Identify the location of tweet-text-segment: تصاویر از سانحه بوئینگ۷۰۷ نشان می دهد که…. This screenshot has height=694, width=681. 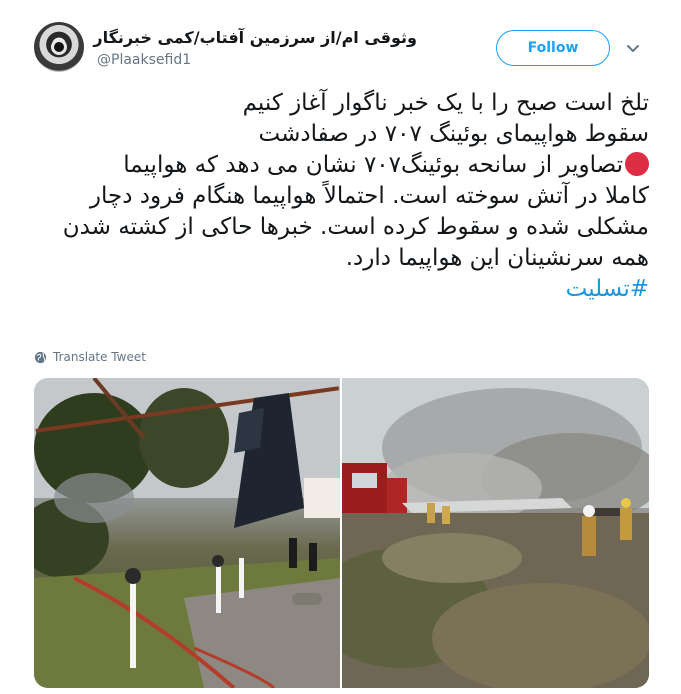
(373, 165).